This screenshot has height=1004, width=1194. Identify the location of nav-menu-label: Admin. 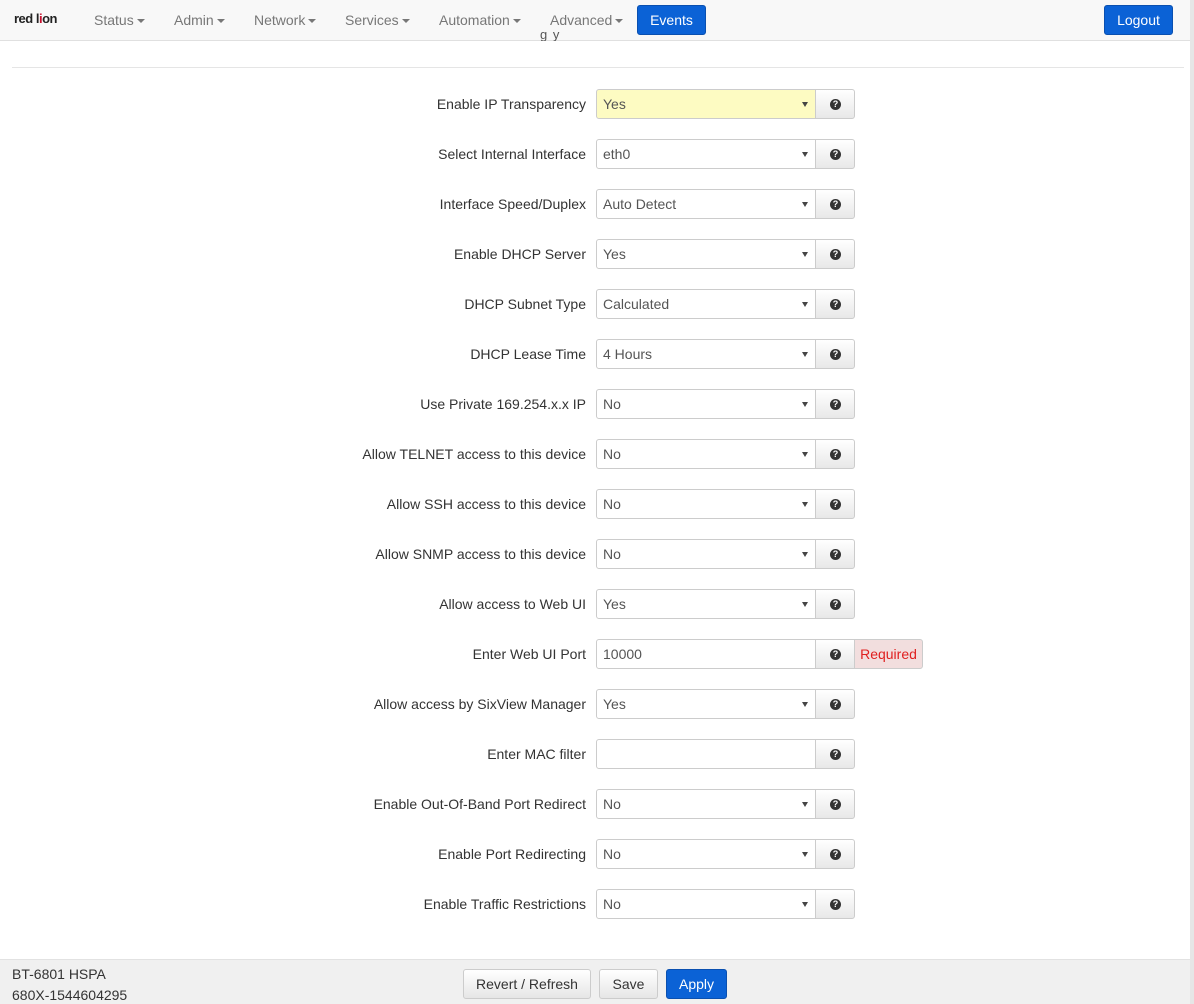
(194, 20).